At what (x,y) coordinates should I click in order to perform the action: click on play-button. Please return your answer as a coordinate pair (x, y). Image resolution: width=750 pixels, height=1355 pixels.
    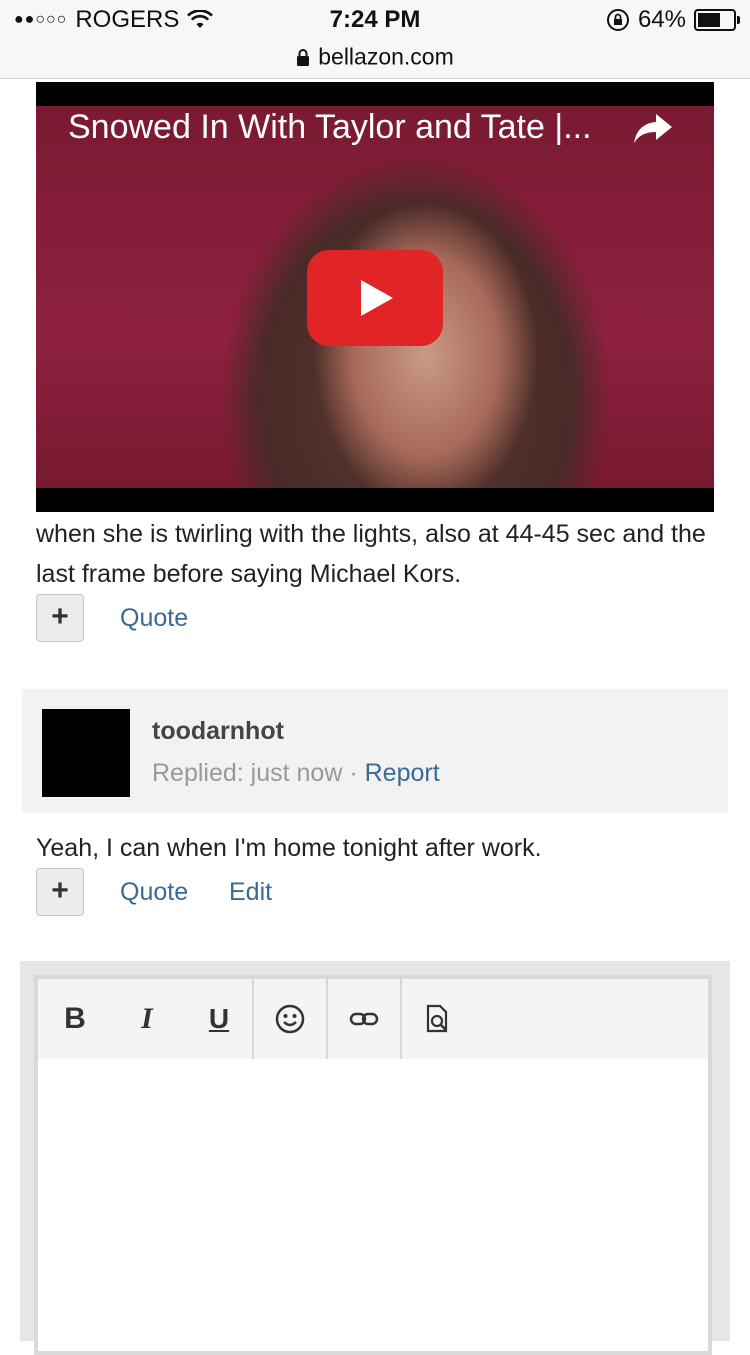
    Looking at the image, I should click on (375, 298).